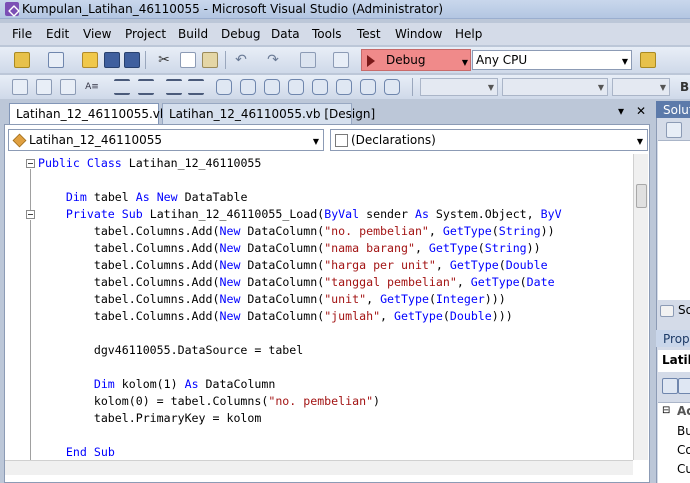 The height and width of the screenshot is (483, 690). Describe the element at coordinates (174, 87) in the screenshot. I see `comment-out-icon` at that location.